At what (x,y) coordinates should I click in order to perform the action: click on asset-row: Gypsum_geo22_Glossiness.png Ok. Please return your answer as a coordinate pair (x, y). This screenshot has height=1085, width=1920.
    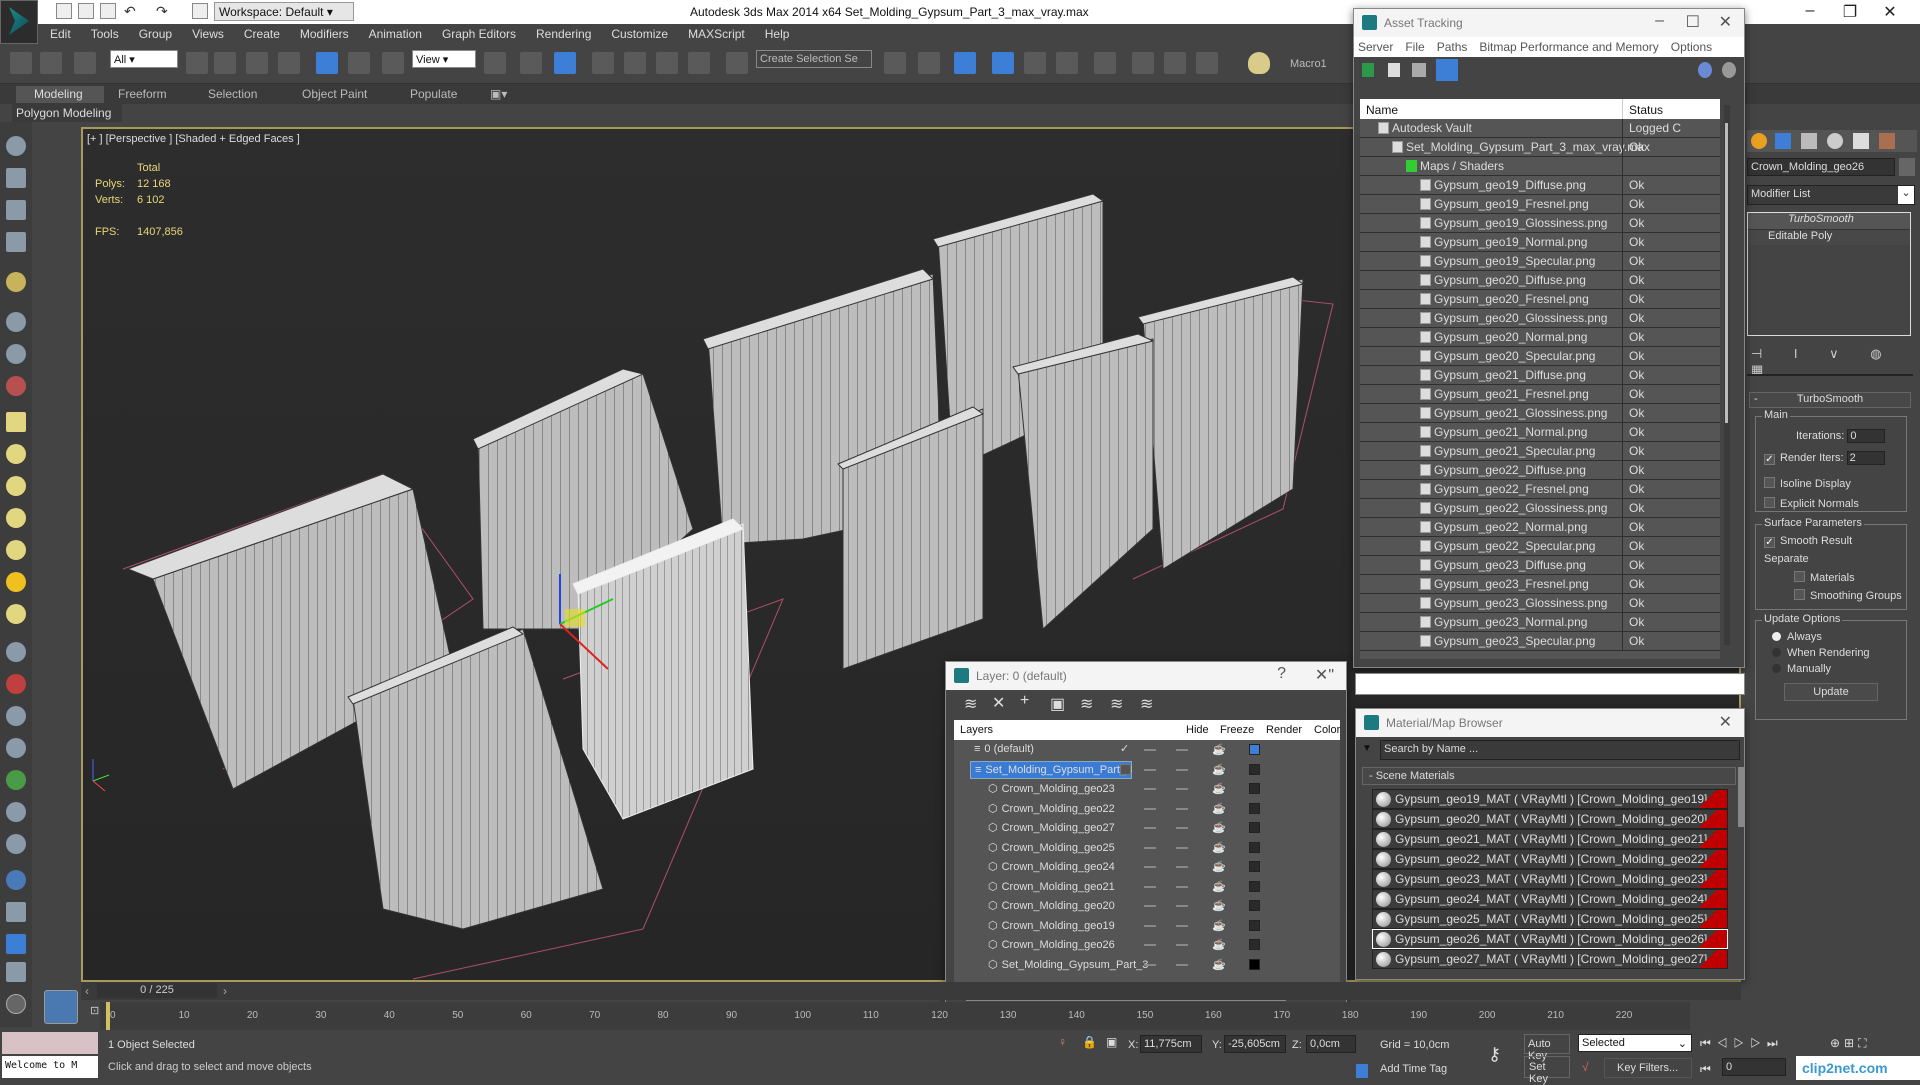
    Looking at the image, I should click on (1540, 508).